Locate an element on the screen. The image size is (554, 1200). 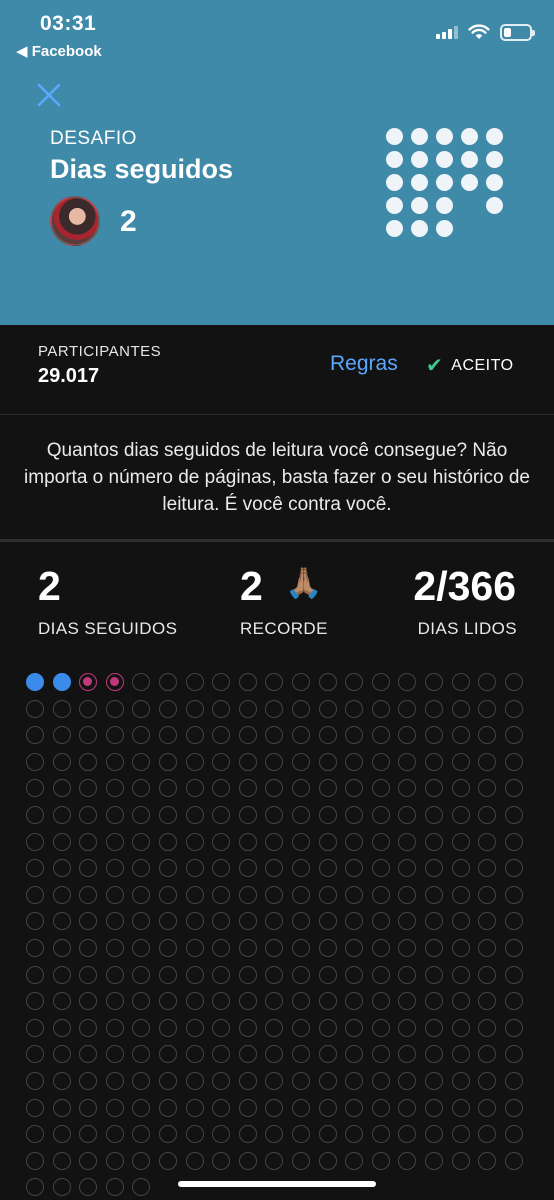
challenge-title: Dias seguidos is located at coordinates (142, 169).